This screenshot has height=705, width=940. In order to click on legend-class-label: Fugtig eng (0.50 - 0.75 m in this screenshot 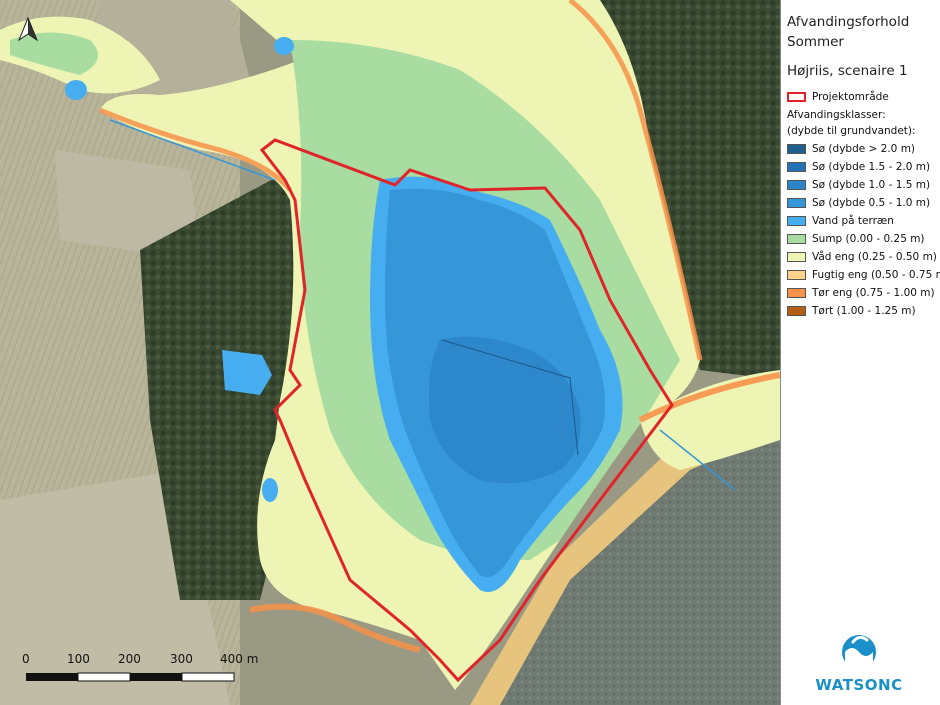, I will do `click(876, 275)`.